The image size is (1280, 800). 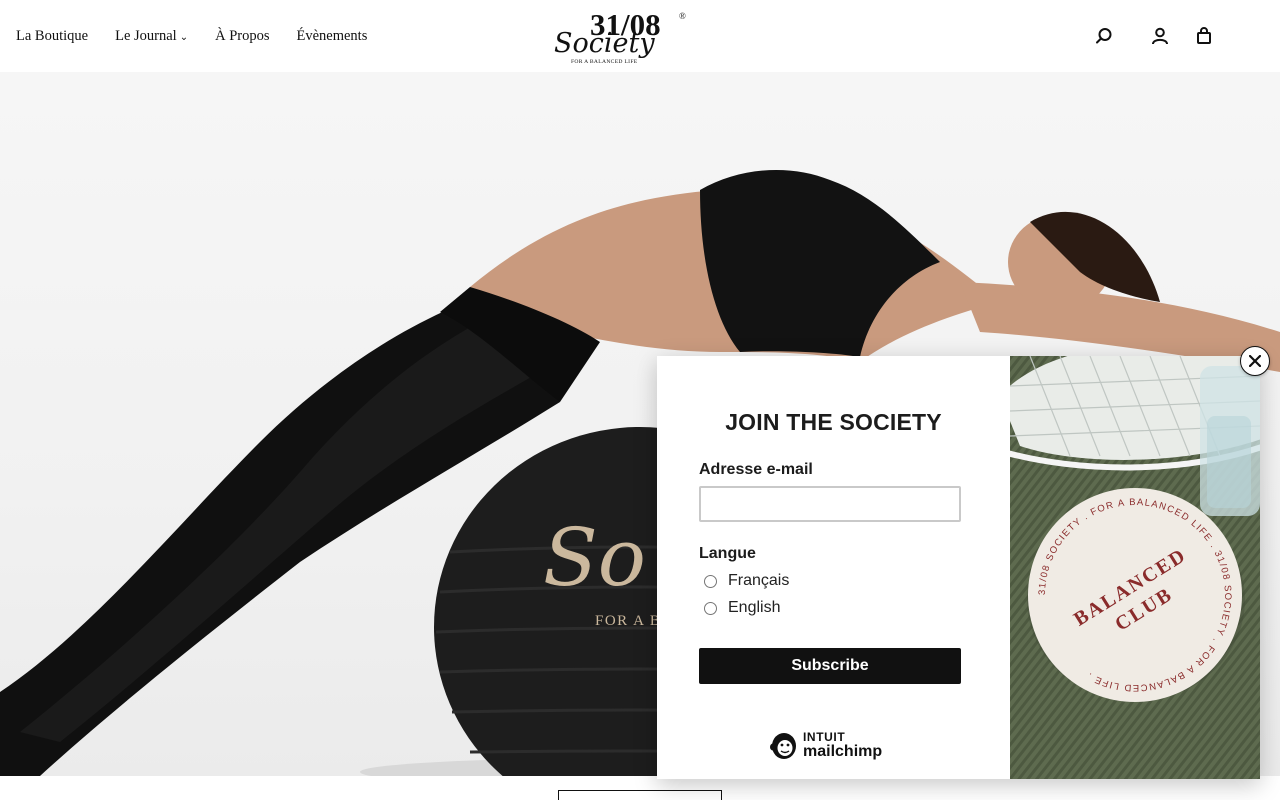 What do you see at coordinates (843, 751) in the screenshot?
I see `mailchimp-brand-text: mailchimp` at bounding box center [843, 751].